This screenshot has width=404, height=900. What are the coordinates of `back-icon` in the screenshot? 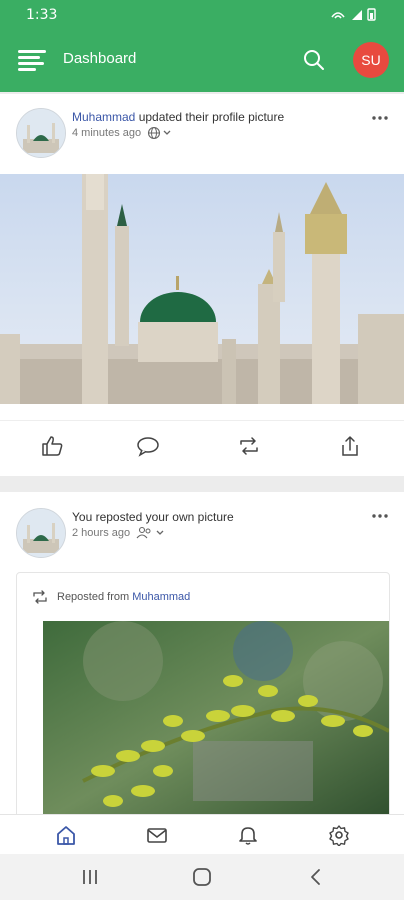 It's located at (316, 877).